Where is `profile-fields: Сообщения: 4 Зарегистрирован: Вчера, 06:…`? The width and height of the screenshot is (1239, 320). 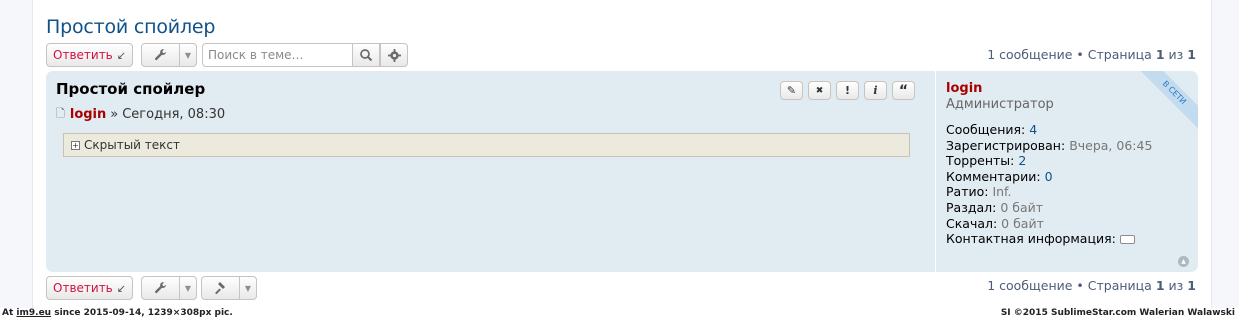 profile-fields: Сообщения: 4 Зарегистрирован: Вчера, 06:… is located at coordinates (1049, 184).